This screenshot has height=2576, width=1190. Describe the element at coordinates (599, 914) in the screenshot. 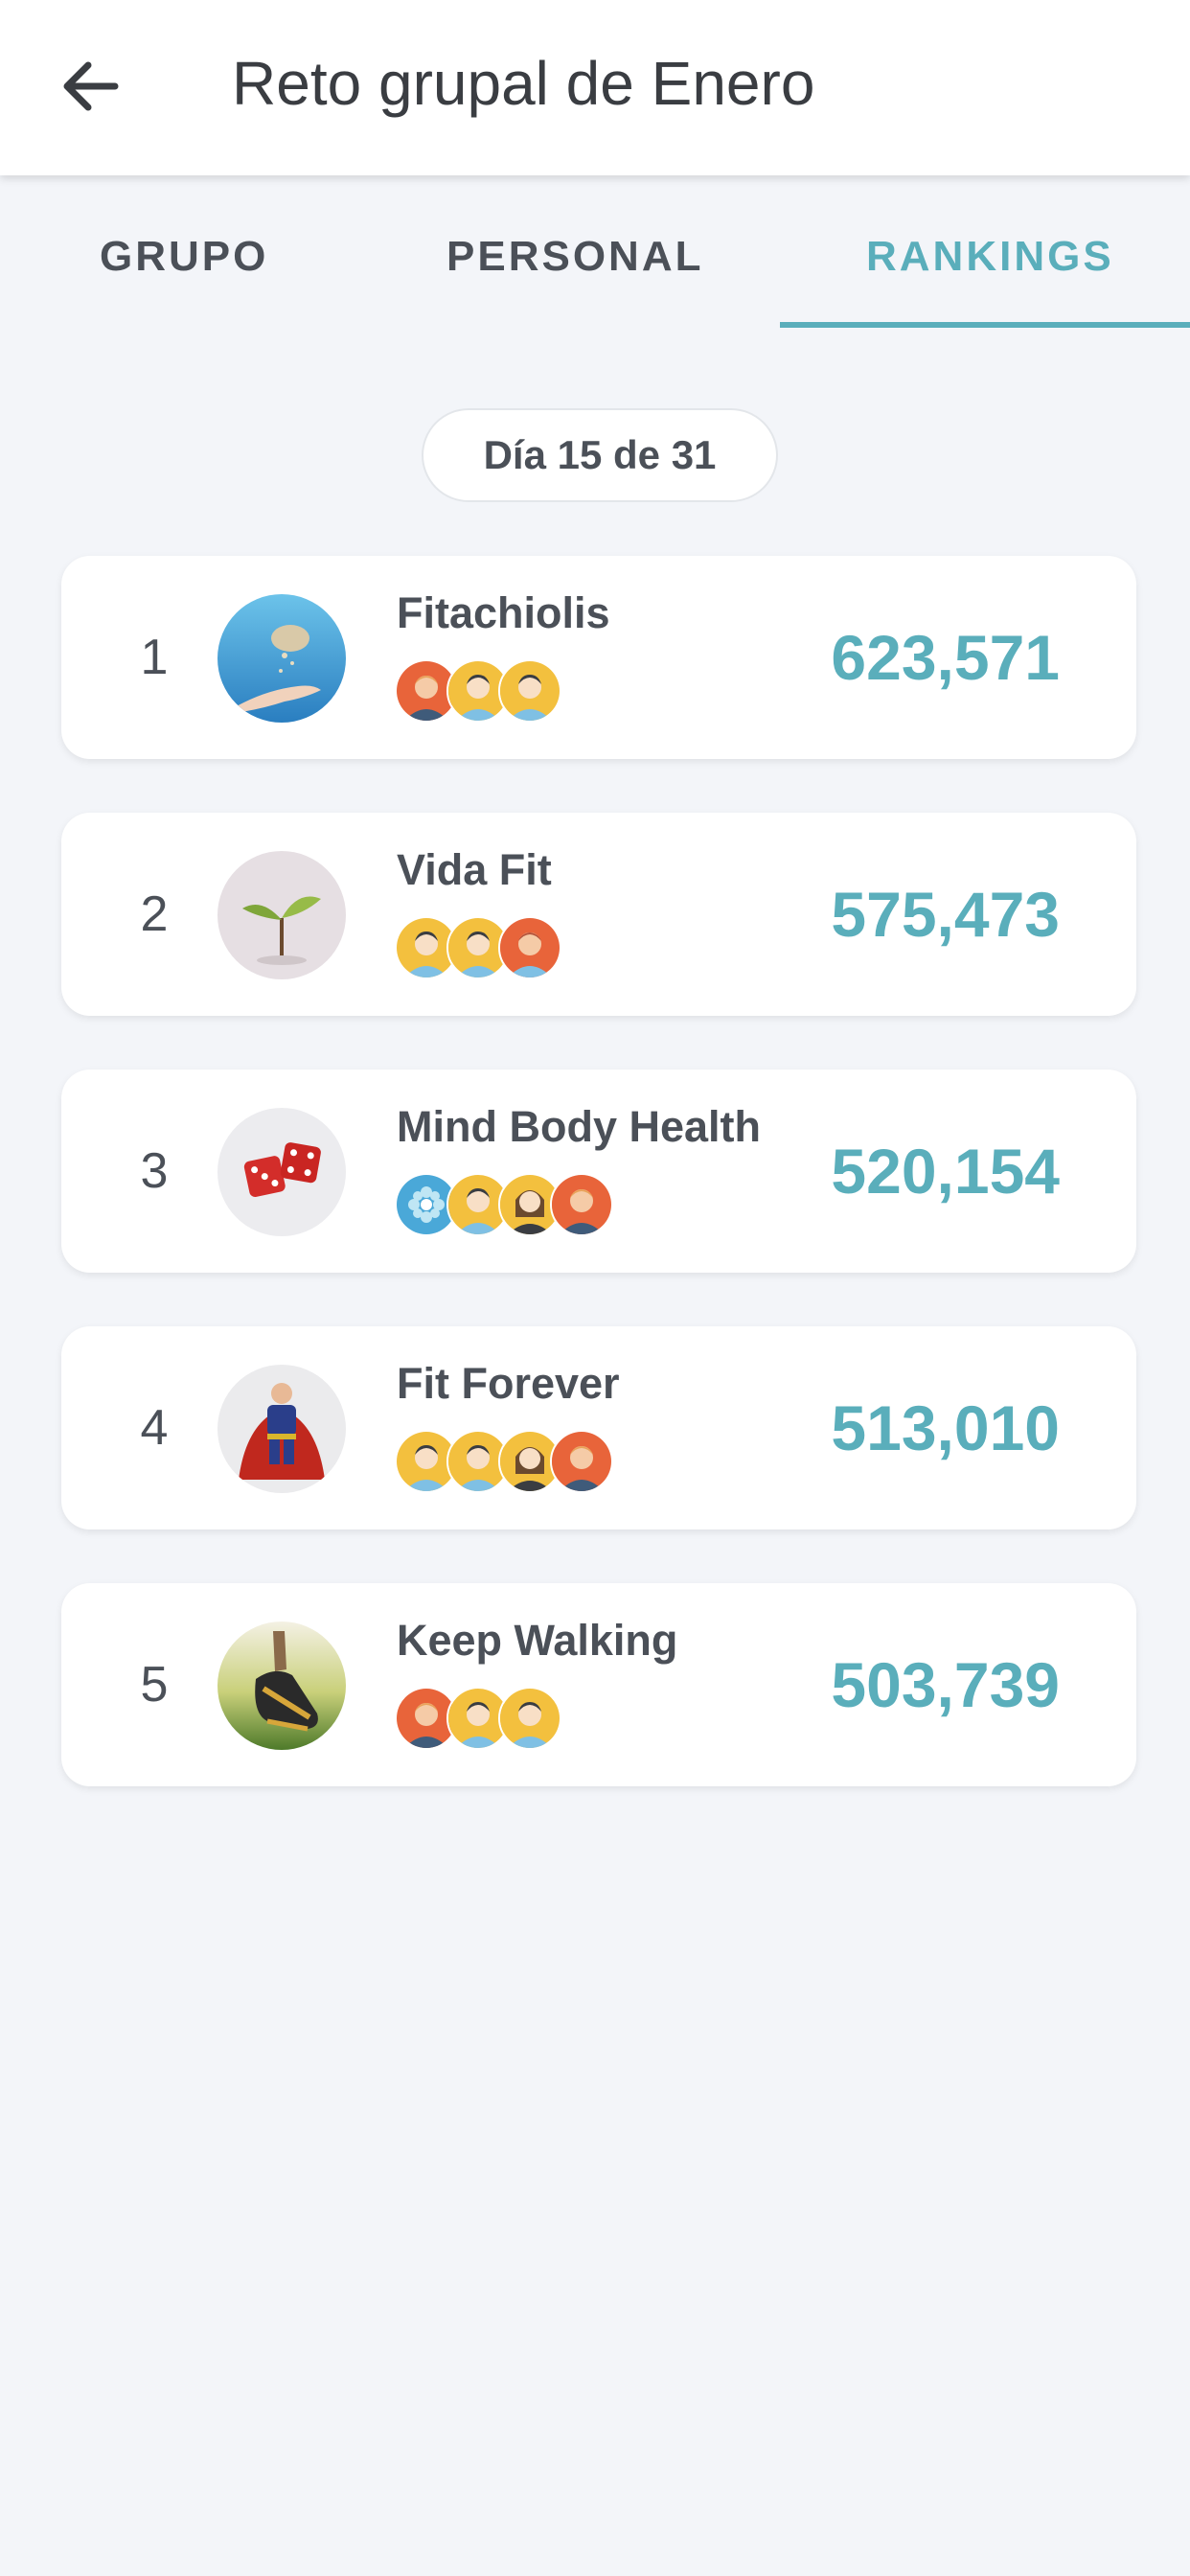

I see `ranking-card: 2 Vida Fit 575,473` at that location.